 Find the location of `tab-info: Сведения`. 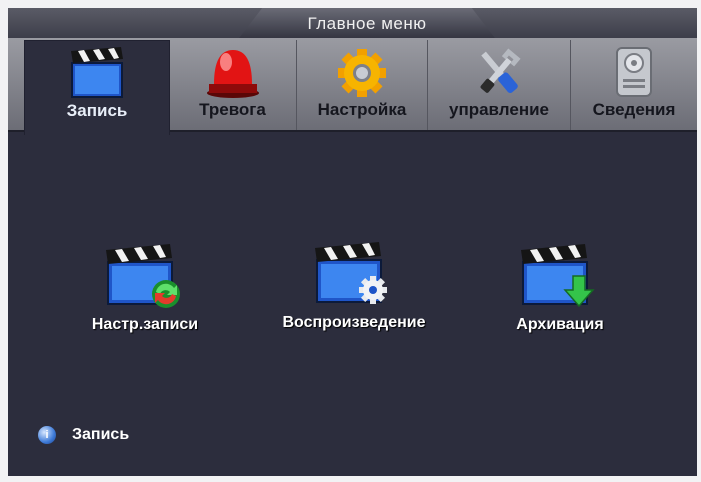

tab-info: Сведения is located at coordinates (634, 85).